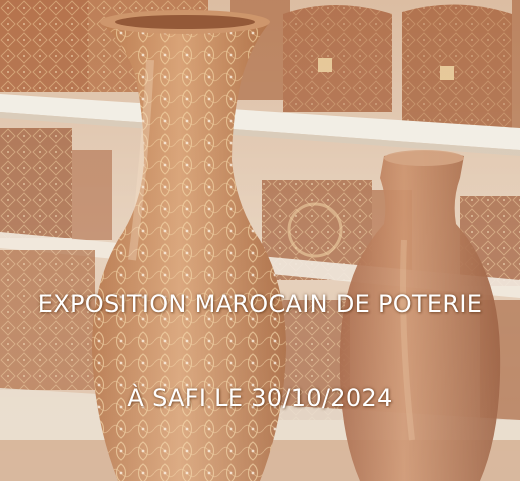  What do you see at coordinates (260, 398) in the screenshot?
I see `date-location-text: À SAFI LE 30/10/2024` at bounding box center [260, 398].